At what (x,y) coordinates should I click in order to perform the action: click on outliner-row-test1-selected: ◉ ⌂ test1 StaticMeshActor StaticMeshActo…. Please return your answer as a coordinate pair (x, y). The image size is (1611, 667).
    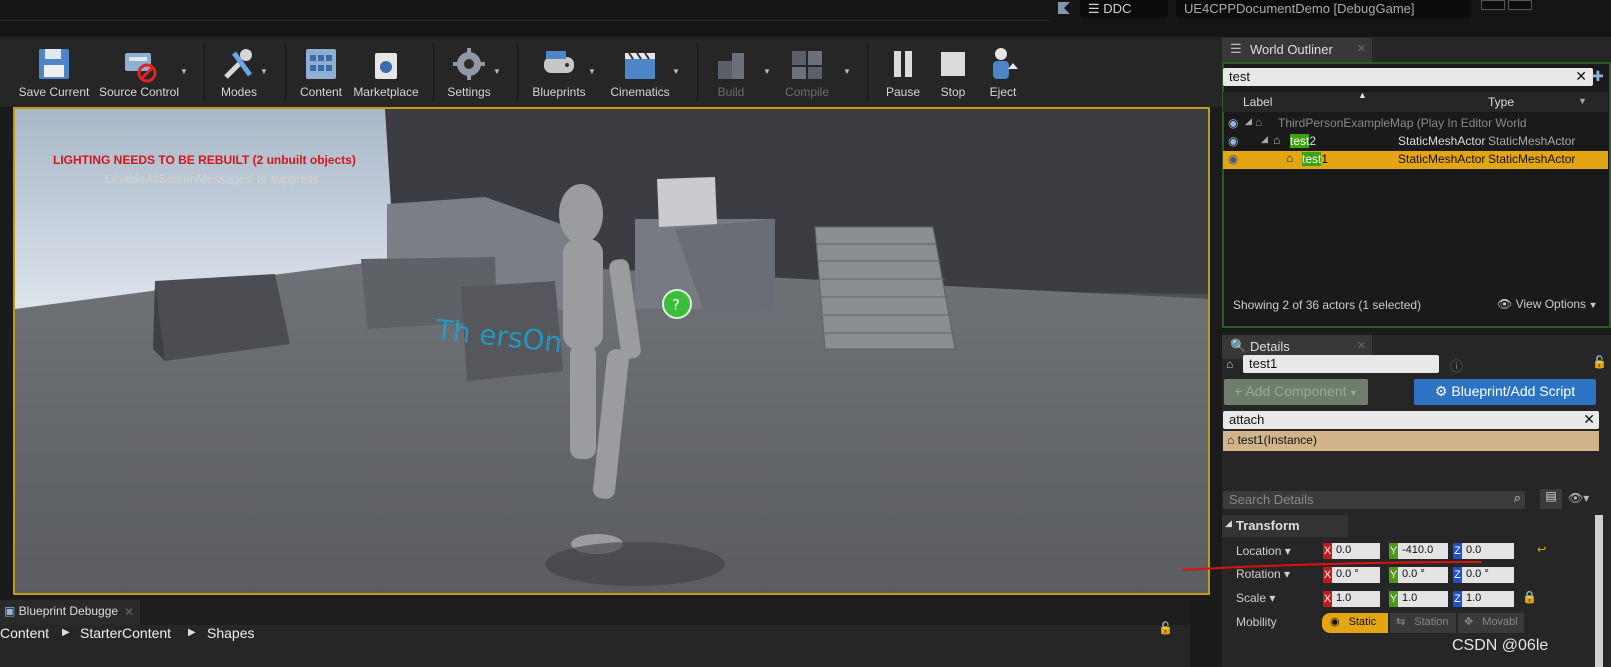
    Looking at the image, I should click on (1415, 160).